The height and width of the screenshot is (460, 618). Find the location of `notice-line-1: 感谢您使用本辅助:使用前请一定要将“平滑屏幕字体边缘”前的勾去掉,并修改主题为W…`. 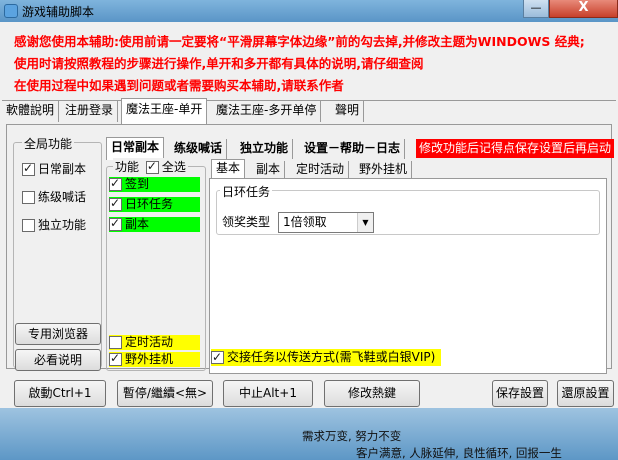

notice-line-1: 感谢您使用本辅助:使用前请一定要将“平滑屏幕字体边缘”前的勾去掉,并修改主题为W… is located at coordinates (299, 41).